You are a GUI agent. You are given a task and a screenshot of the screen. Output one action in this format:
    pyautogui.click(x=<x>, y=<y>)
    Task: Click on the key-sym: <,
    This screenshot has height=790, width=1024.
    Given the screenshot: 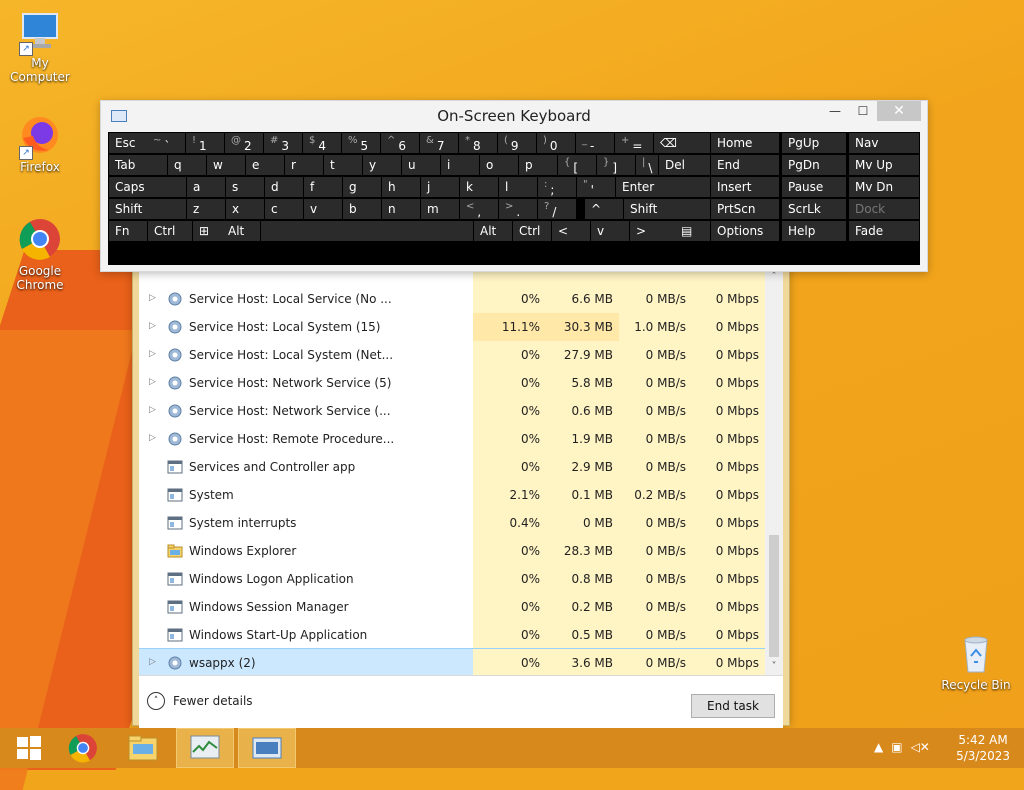 What is the action you would take?
    pyautogui.click(x=479, y=209)
    